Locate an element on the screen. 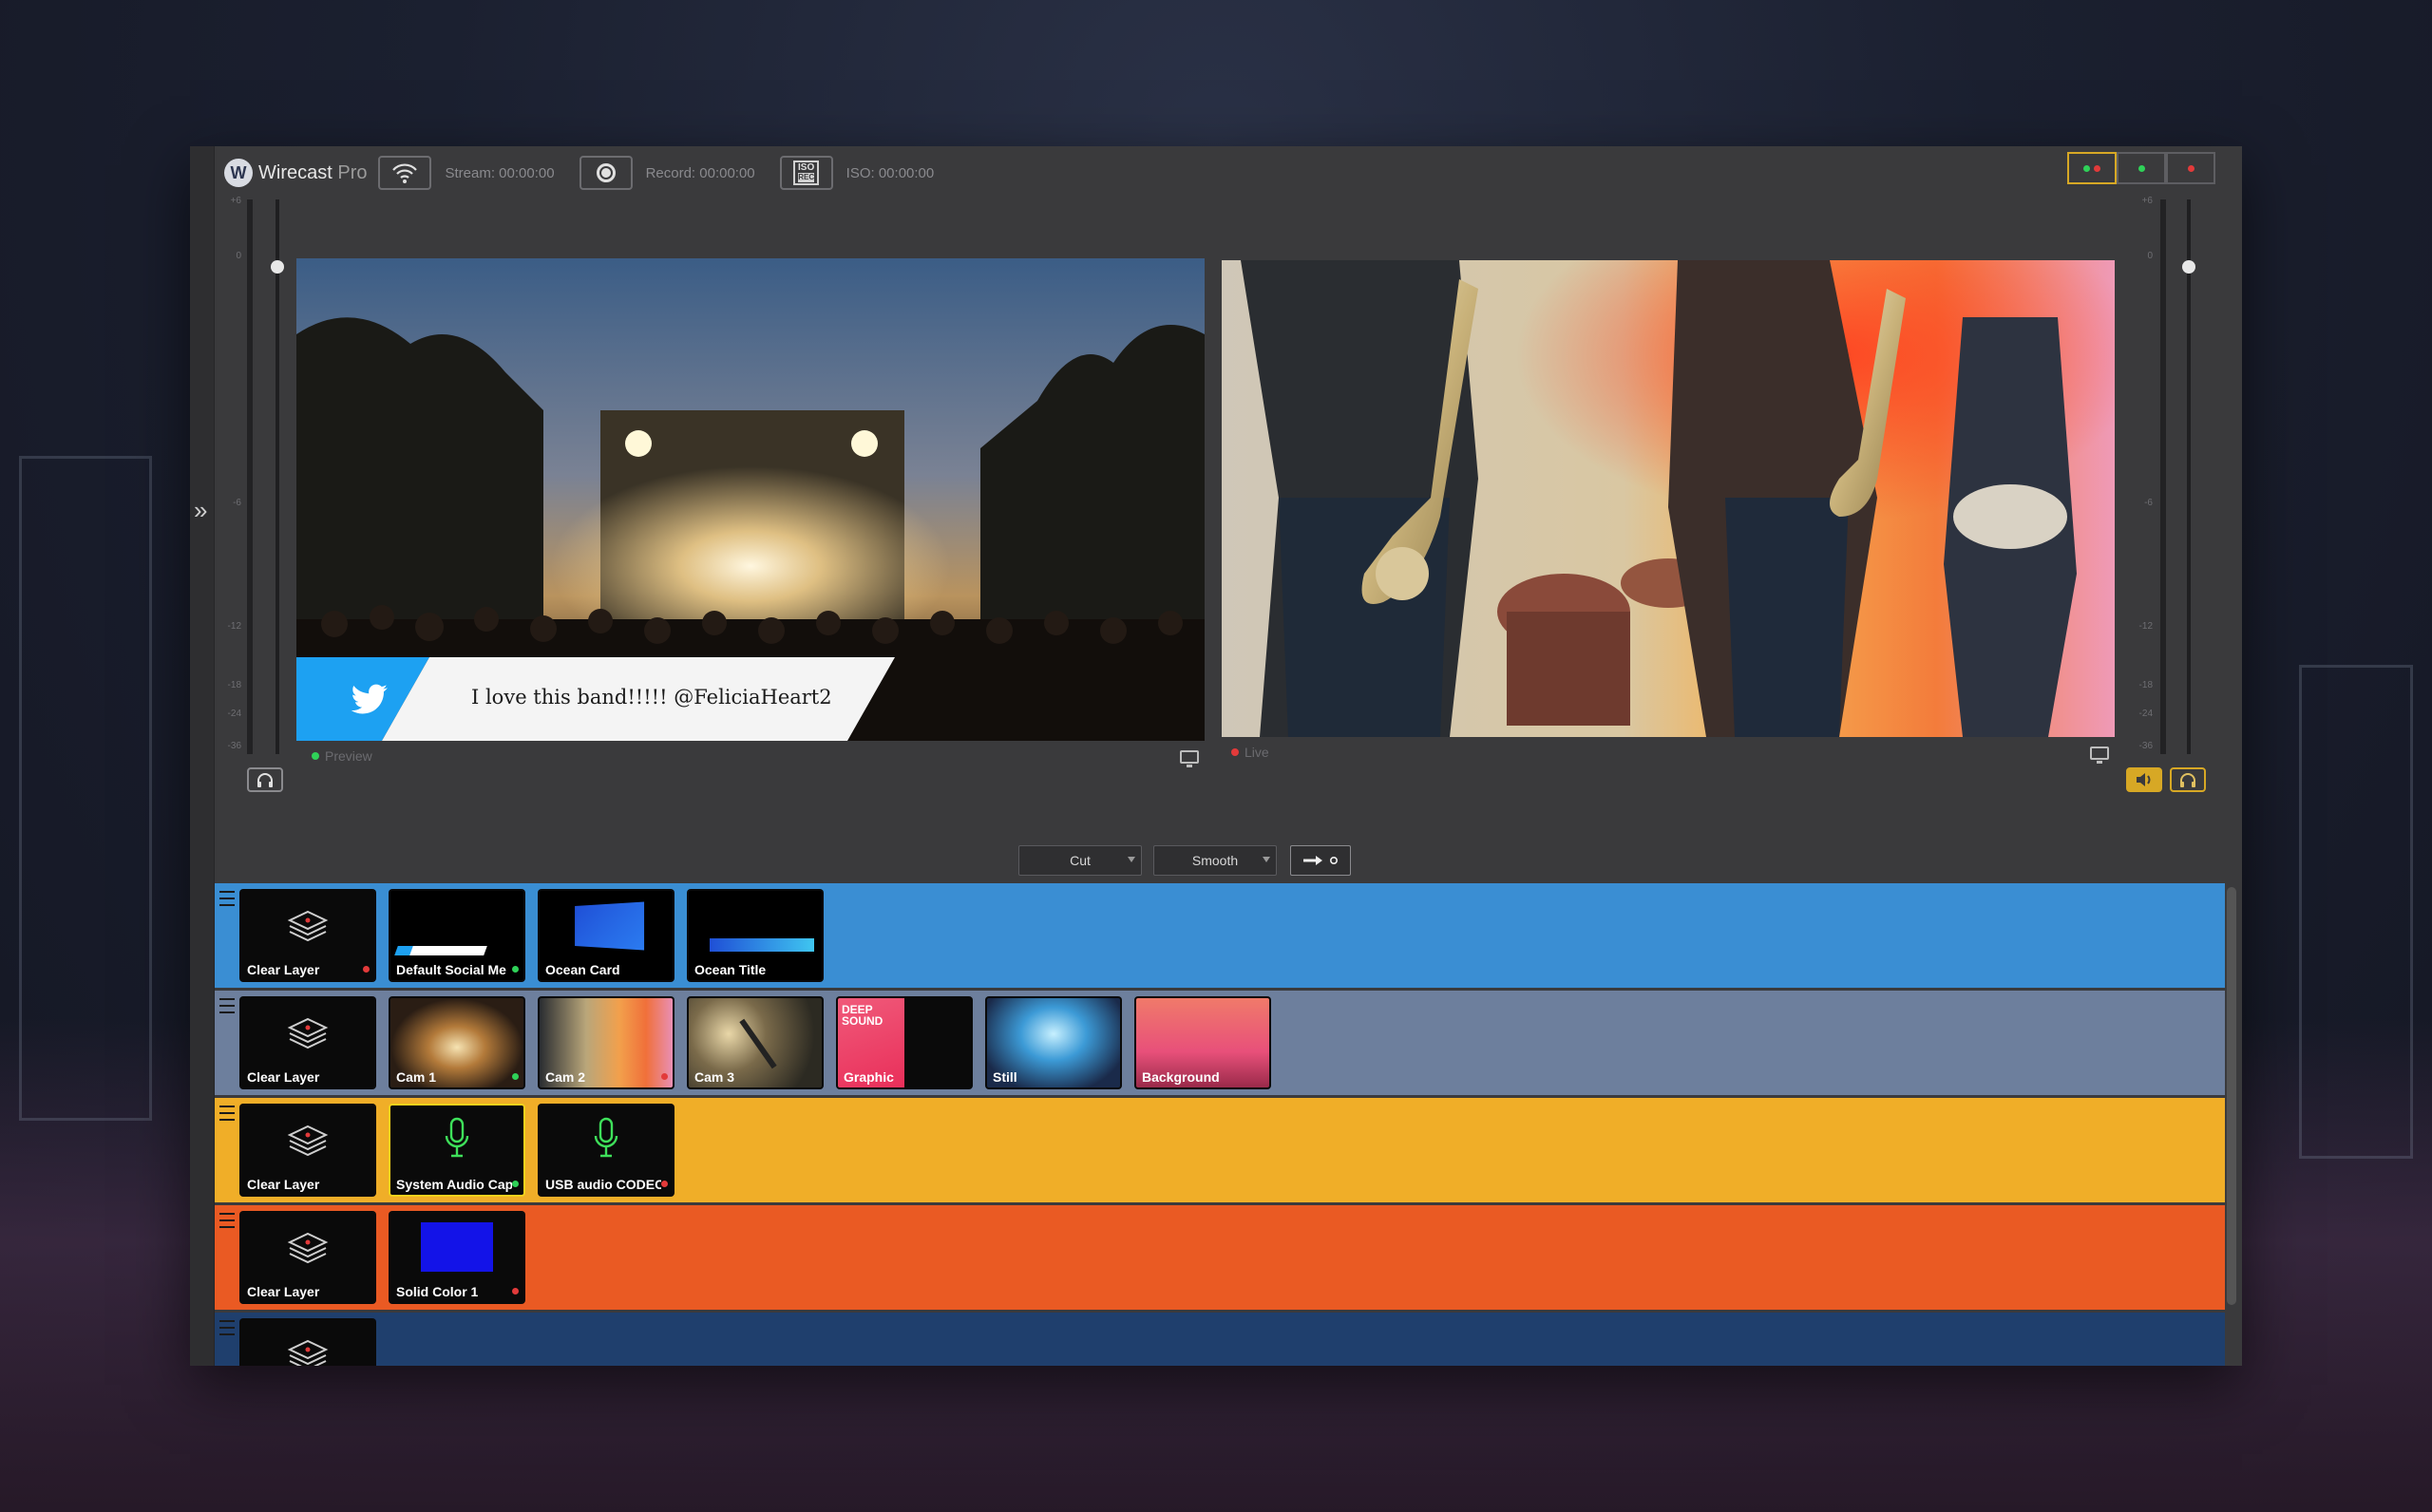 The width and height of the screenshot is (2432, 1512). layout-live-only-button is located at coordinates (2190, 168).